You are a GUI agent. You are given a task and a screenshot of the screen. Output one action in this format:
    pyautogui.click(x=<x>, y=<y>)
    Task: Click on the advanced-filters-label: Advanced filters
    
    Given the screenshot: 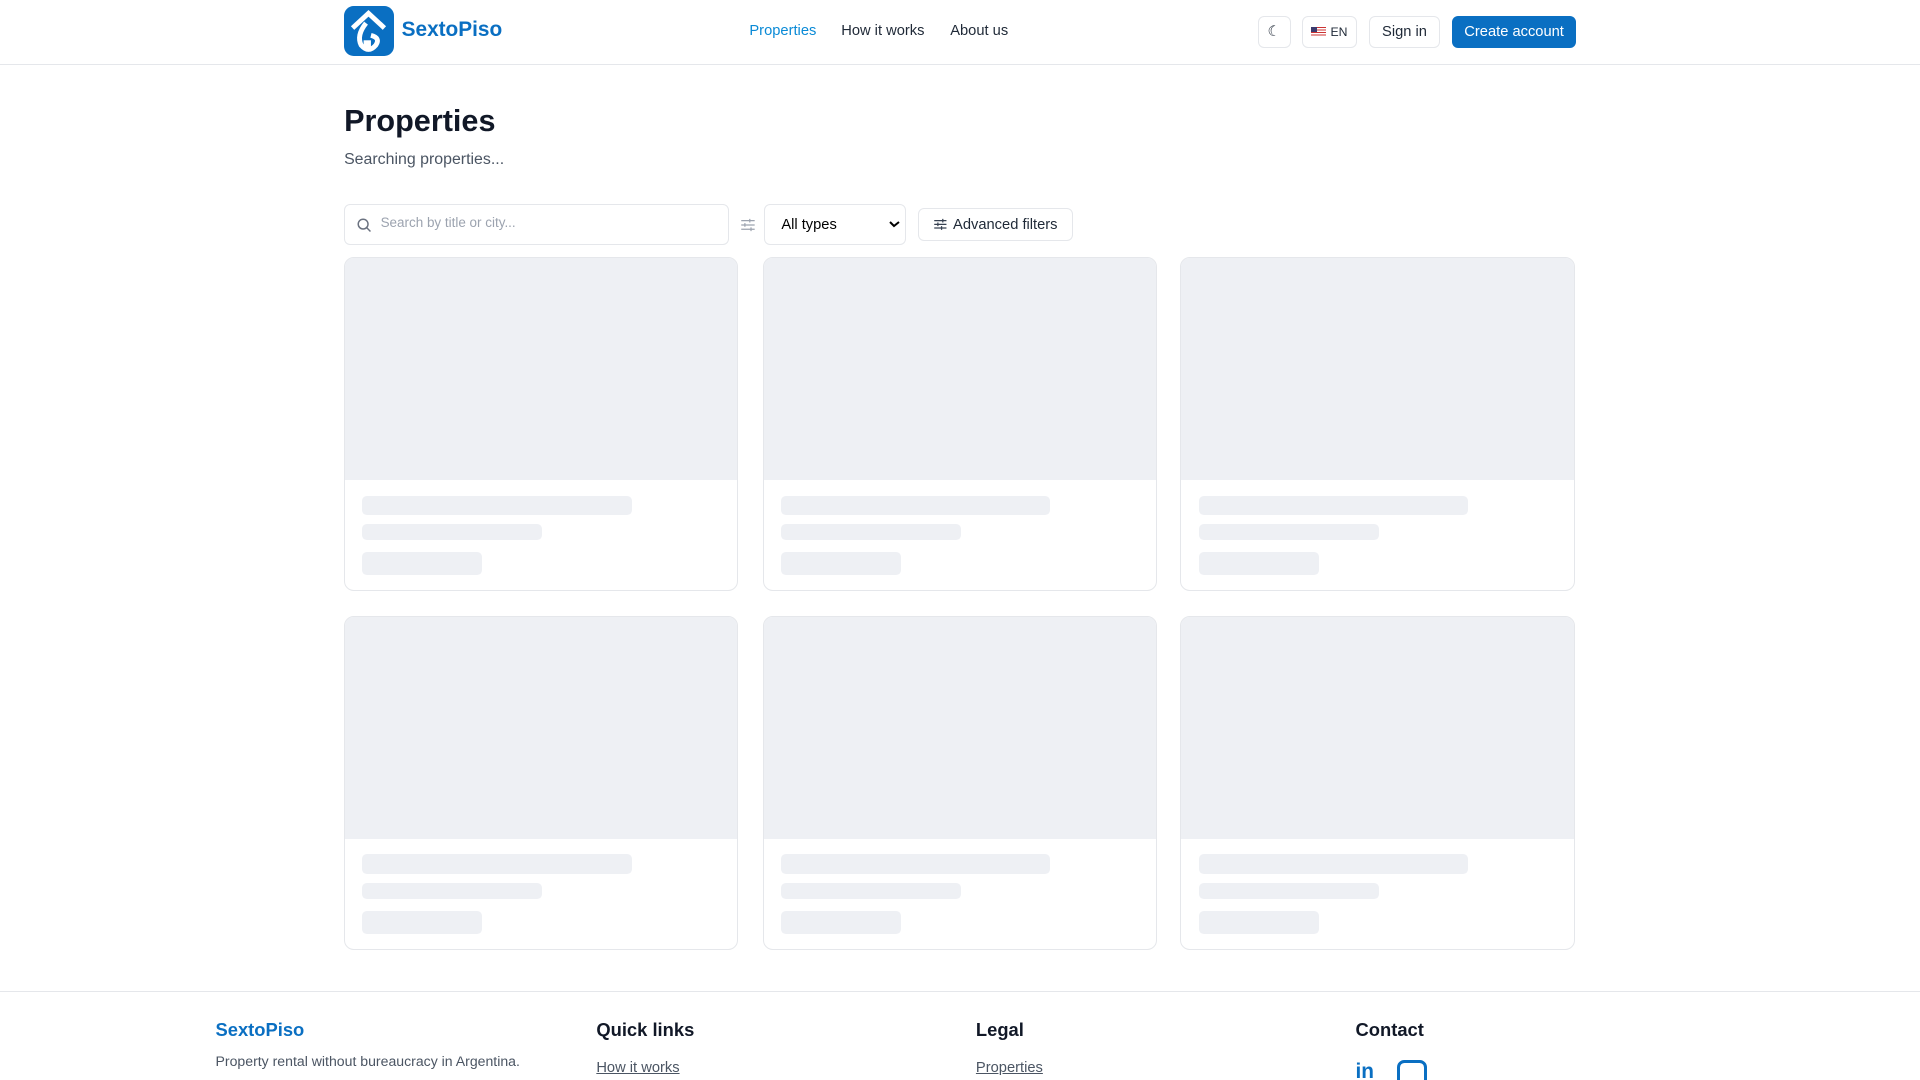 What is the action you would take?
    pyautogui.click(x=1005, y=224)
    